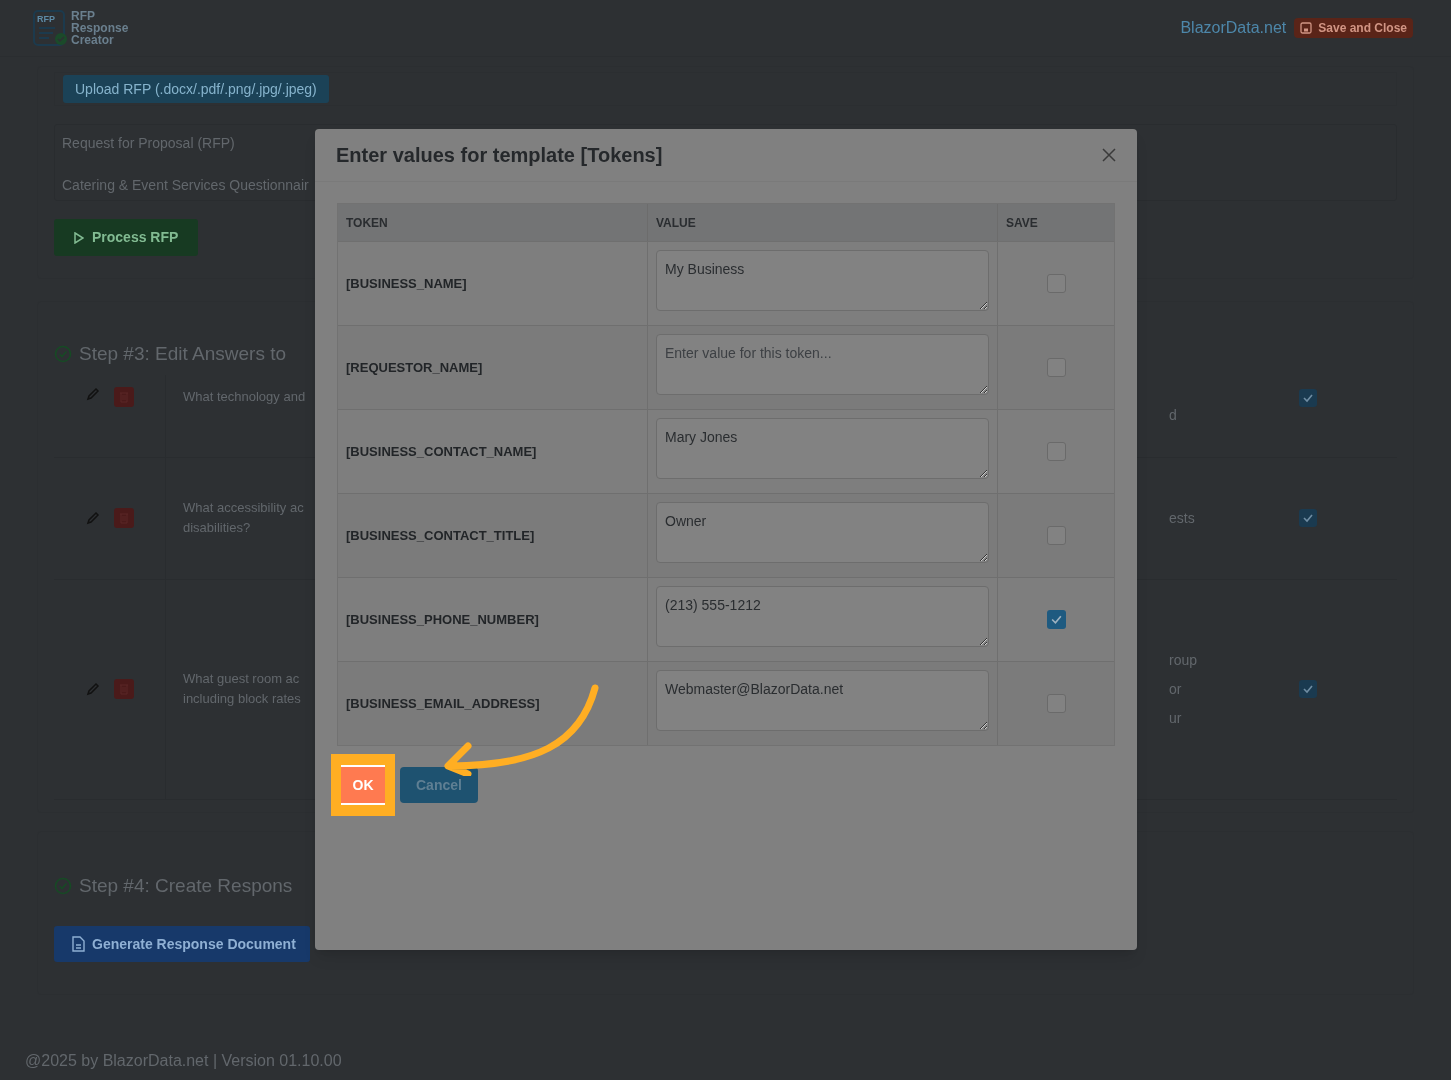 Image resolution: width=1451 pixels, height=1080 pixels. Describe the element at coordinates (1233, 28) in the screenshot. I see `site-link: BlazorData.net` at that location.